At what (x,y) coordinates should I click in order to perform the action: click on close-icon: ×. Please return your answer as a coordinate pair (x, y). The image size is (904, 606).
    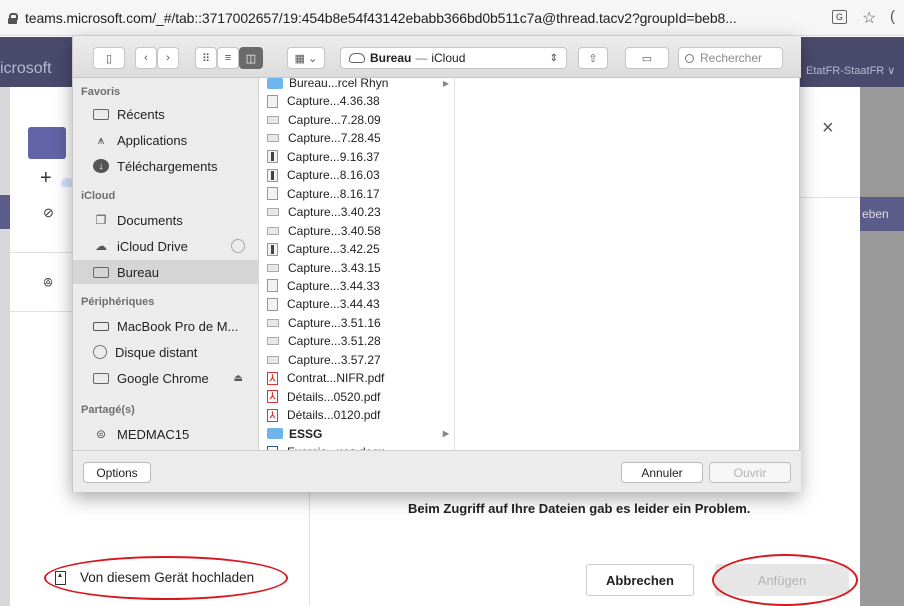
    Looking at the image, I should click on (828, 128).